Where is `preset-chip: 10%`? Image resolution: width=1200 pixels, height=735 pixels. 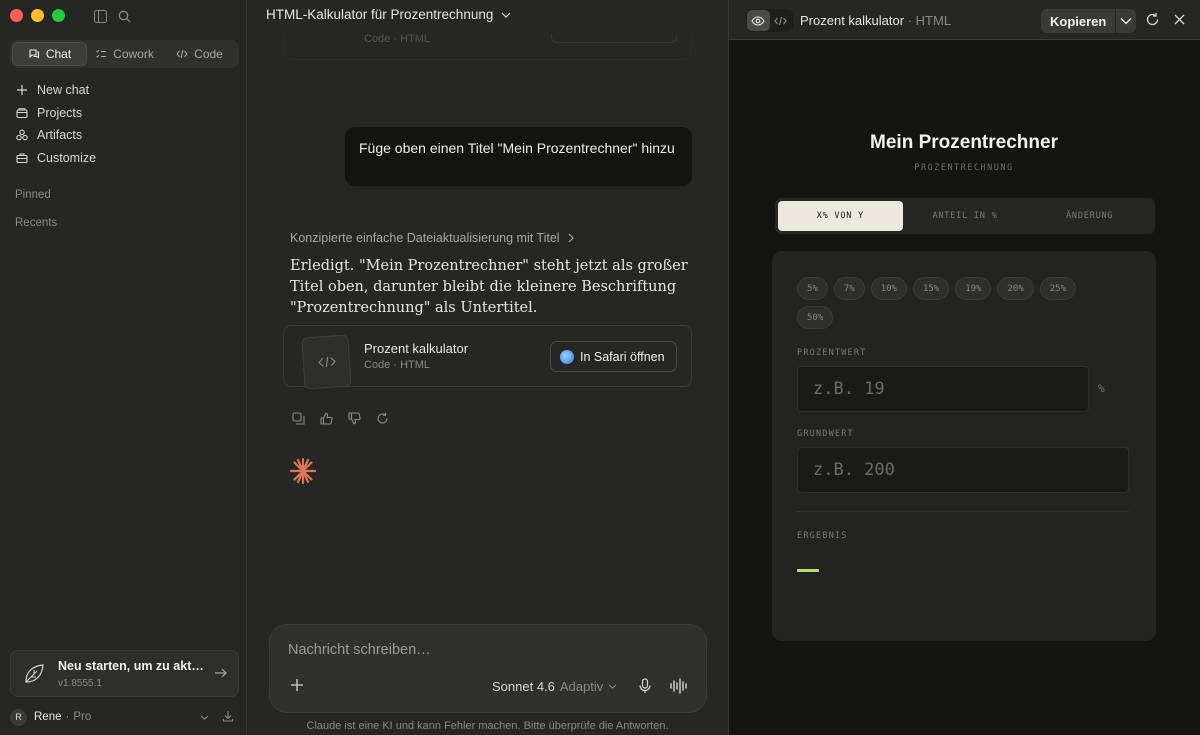
preset-chip: 10% is located at coordinates (888, 288).